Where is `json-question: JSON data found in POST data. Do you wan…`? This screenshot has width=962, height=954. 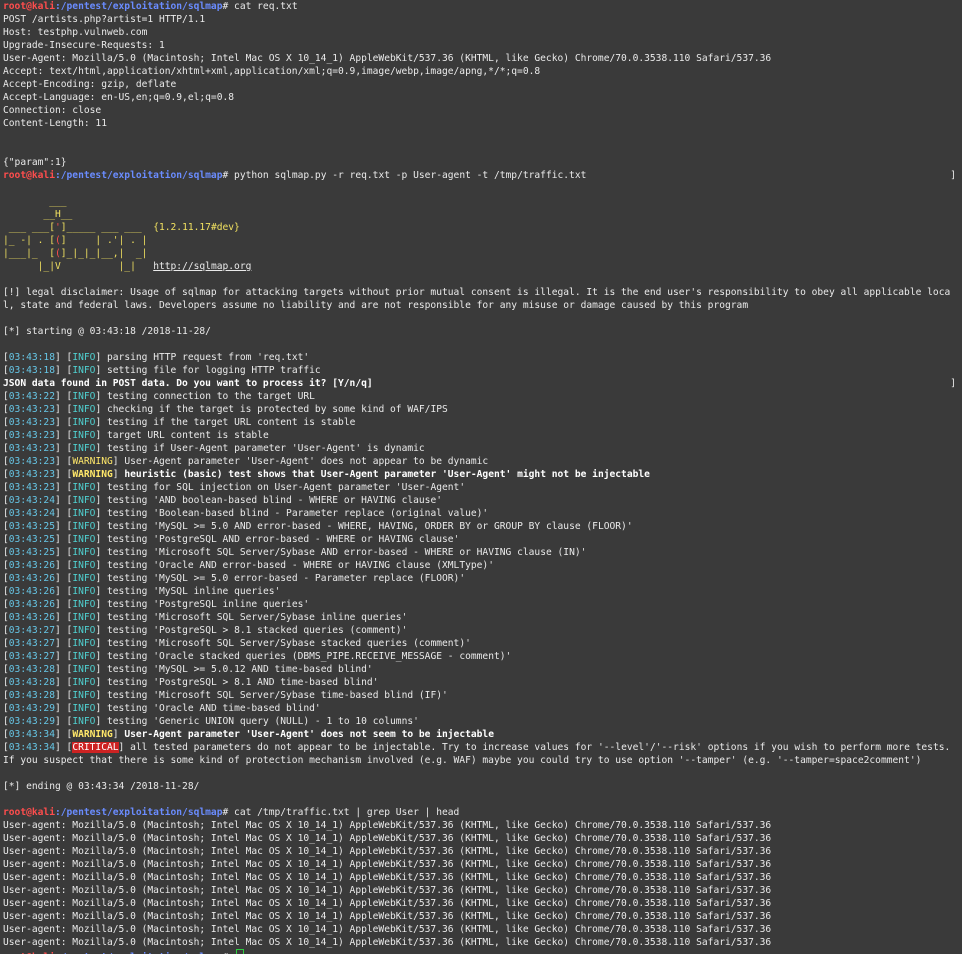
json-question: JSON data found in POST data. Do you wan… is located at coordinates (188, 383).